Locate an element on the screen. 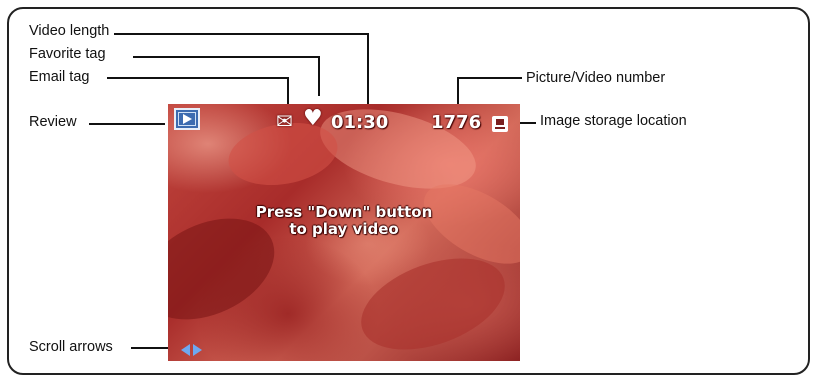 Image resolution: width=821 pixels, height=387 pixels. video-length-line is located at coordinates (241, 68).